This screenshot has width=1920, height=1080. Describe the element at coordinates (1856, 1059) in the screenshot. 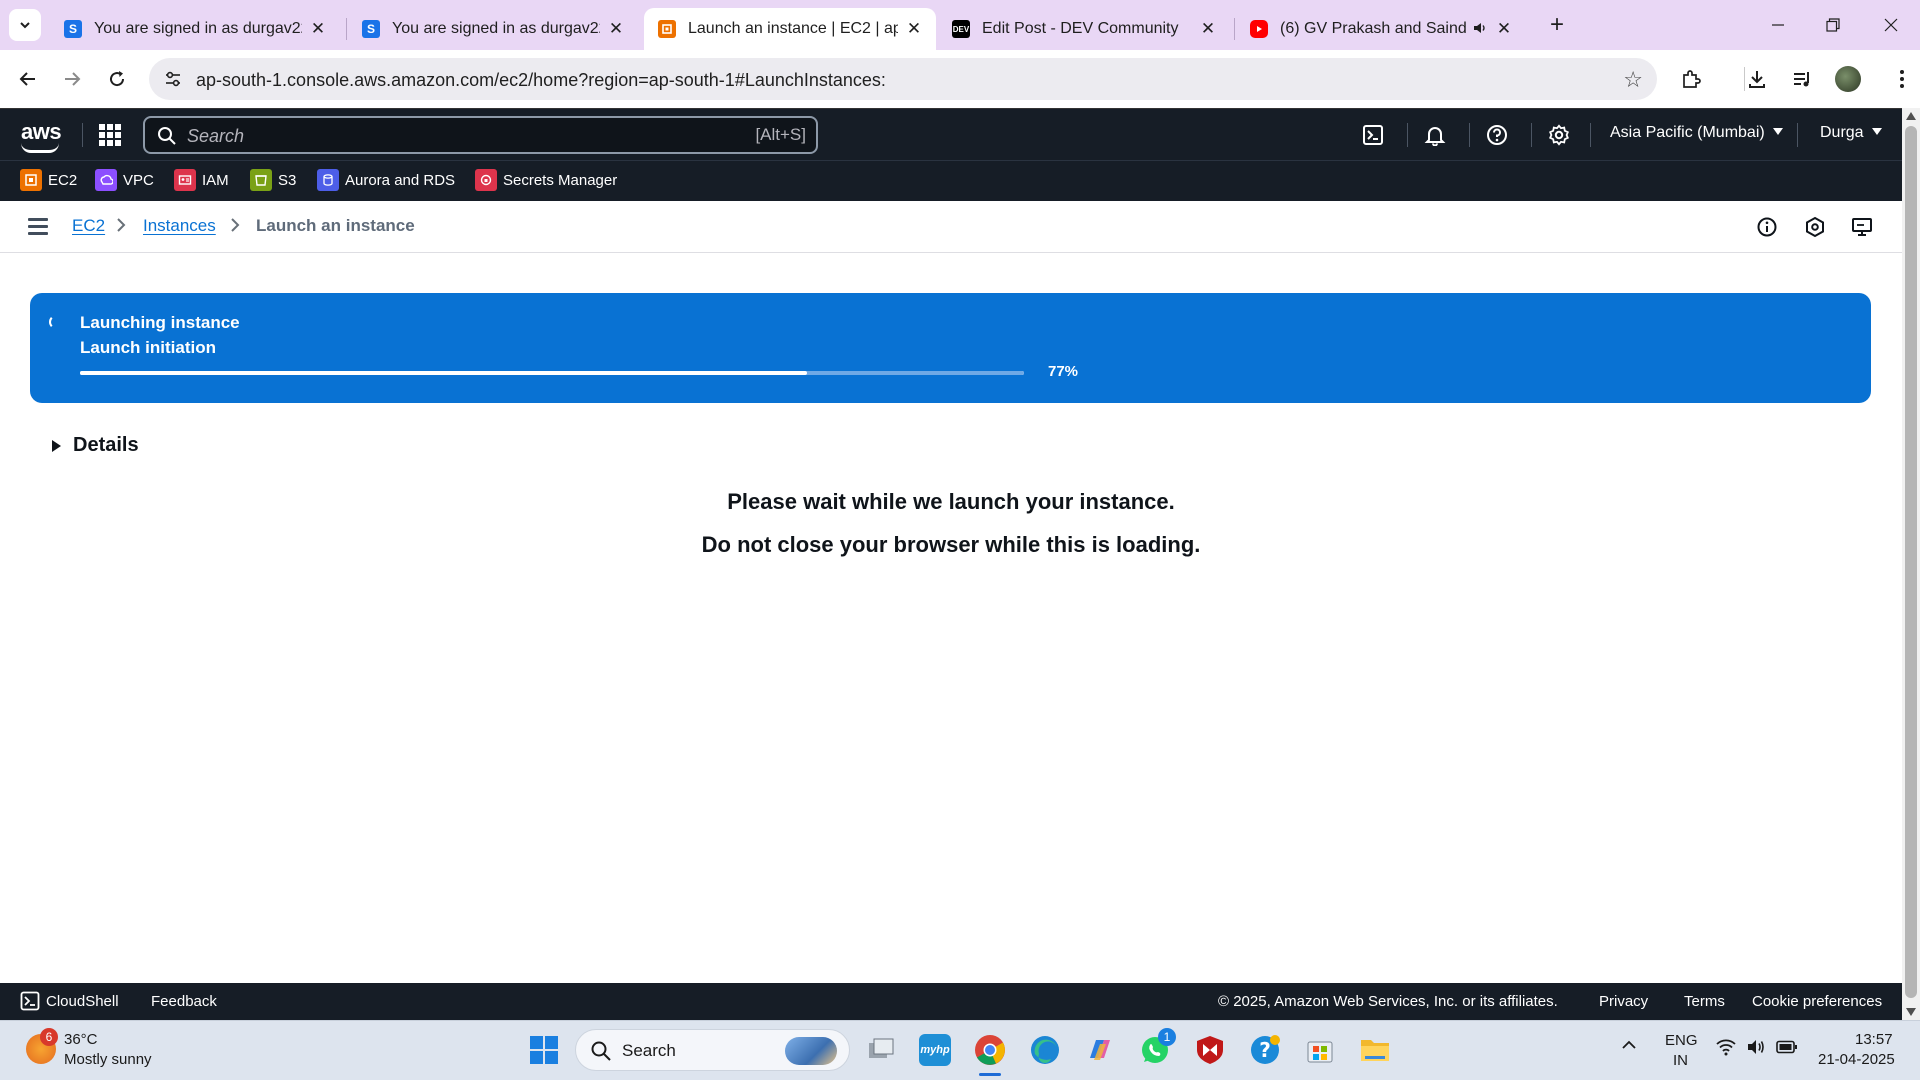

I see `clock-date: 21-04-2025` at that location.